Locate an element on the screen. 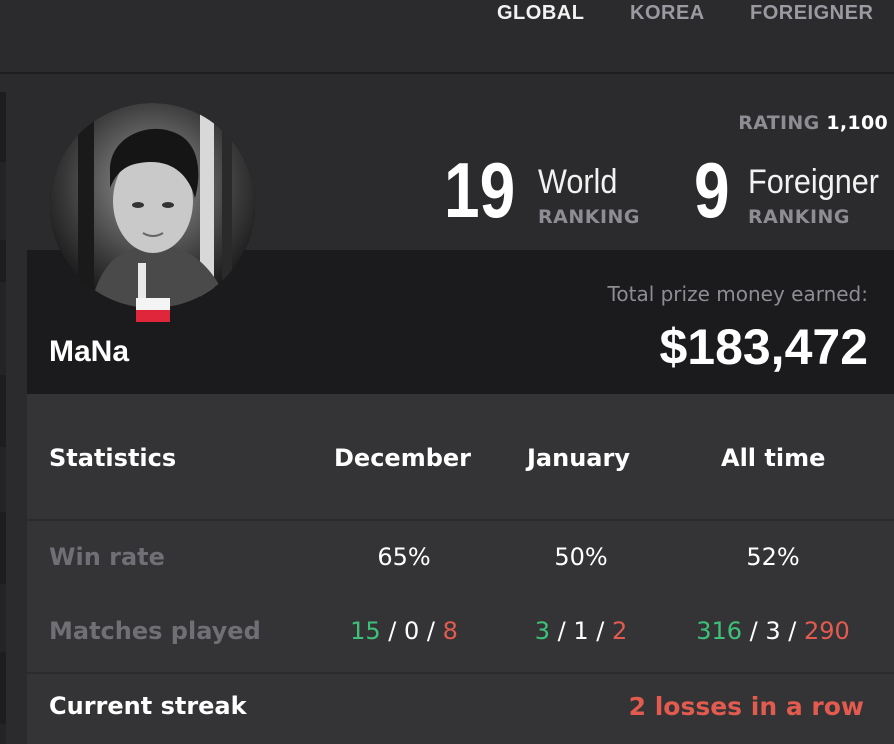 The width and height of the screenshot is (894, 744). poland-flag-icon is located at coordinates (153, 310).